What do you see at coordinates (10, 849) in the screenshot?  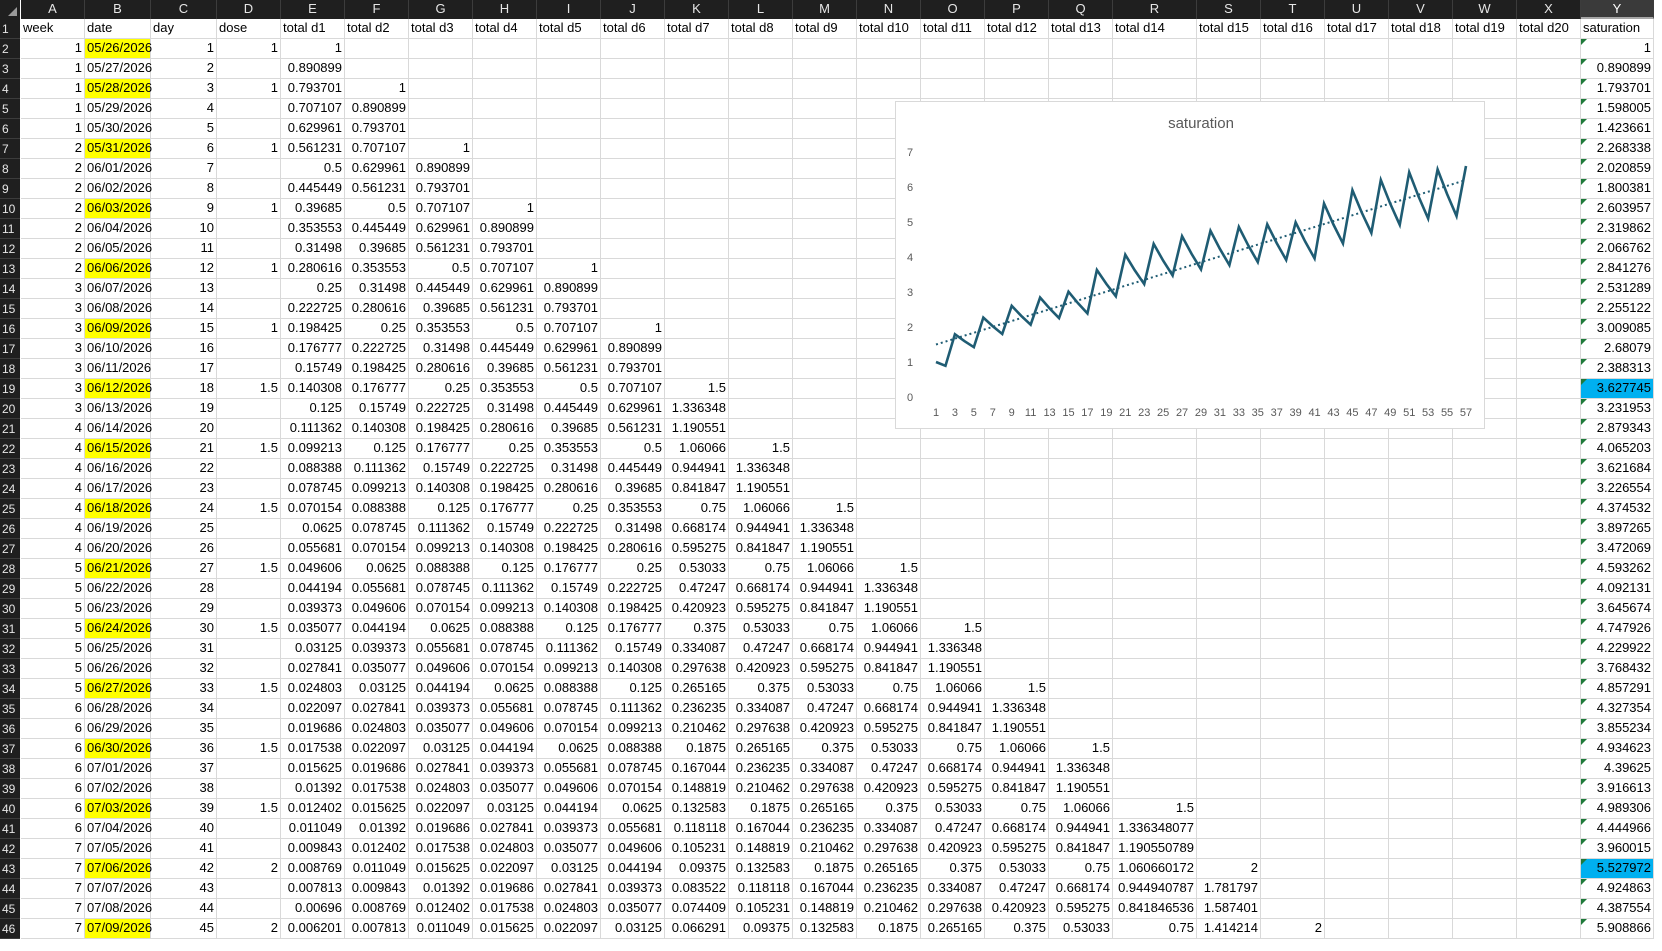 I see `row-header-42: 42` at bounding box center [10, 849].